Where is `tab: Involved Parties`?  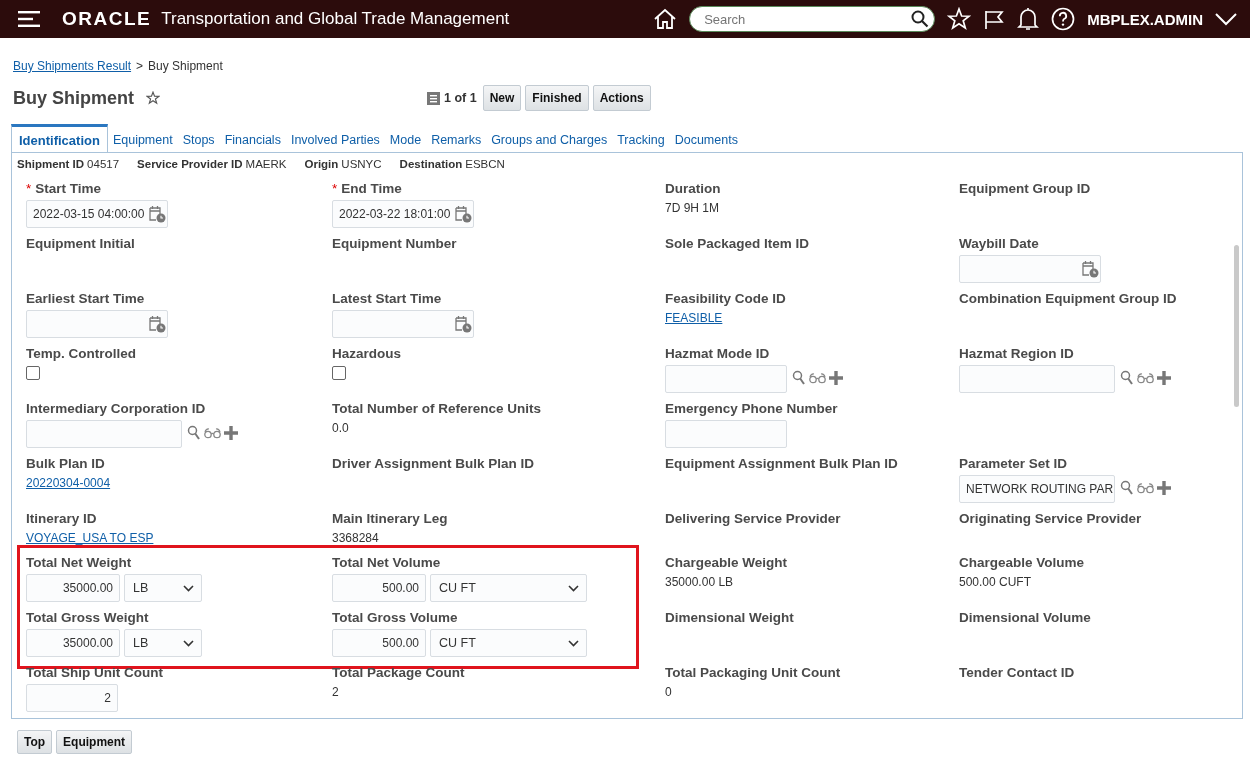 tab: Involved Parties is located at coordinates (335, 139).